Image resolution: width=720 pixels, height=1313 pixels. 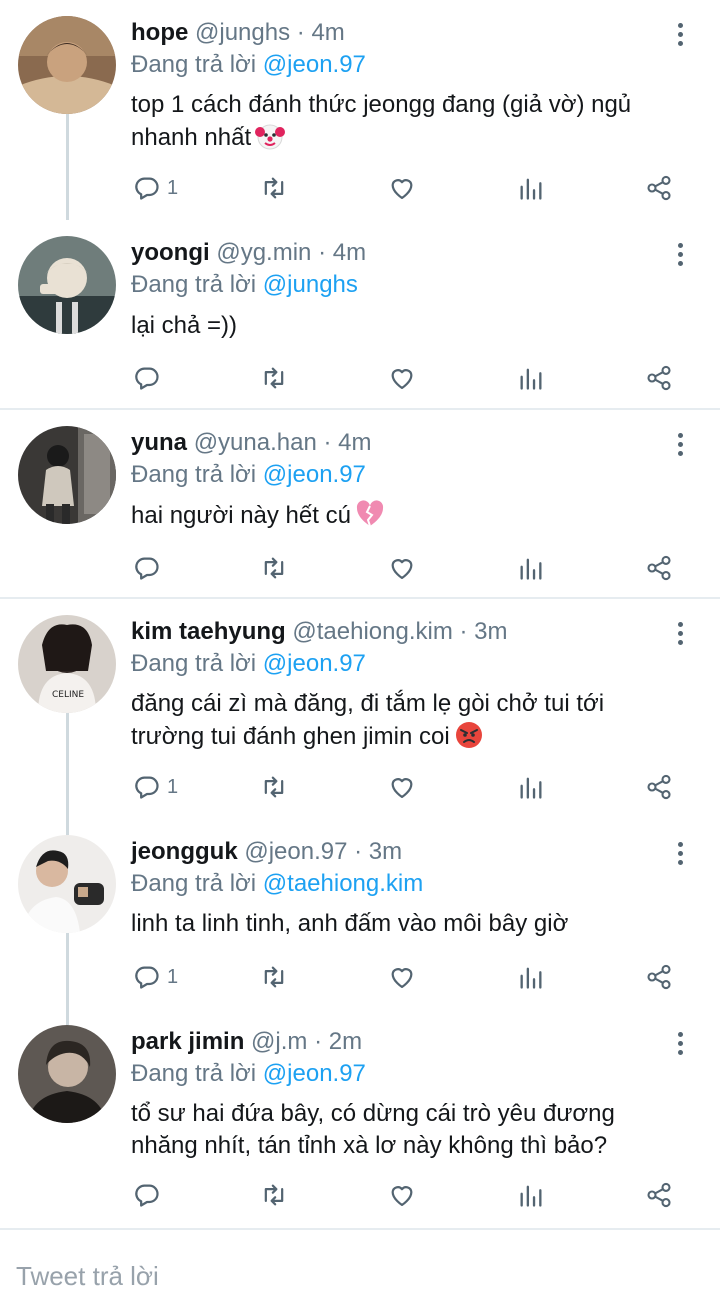 What do you see at coordinates (395, 253) in the screenshot?
I see `tweet-header: yoongi @yg.min · 4m` at bounding box center [395, 253].